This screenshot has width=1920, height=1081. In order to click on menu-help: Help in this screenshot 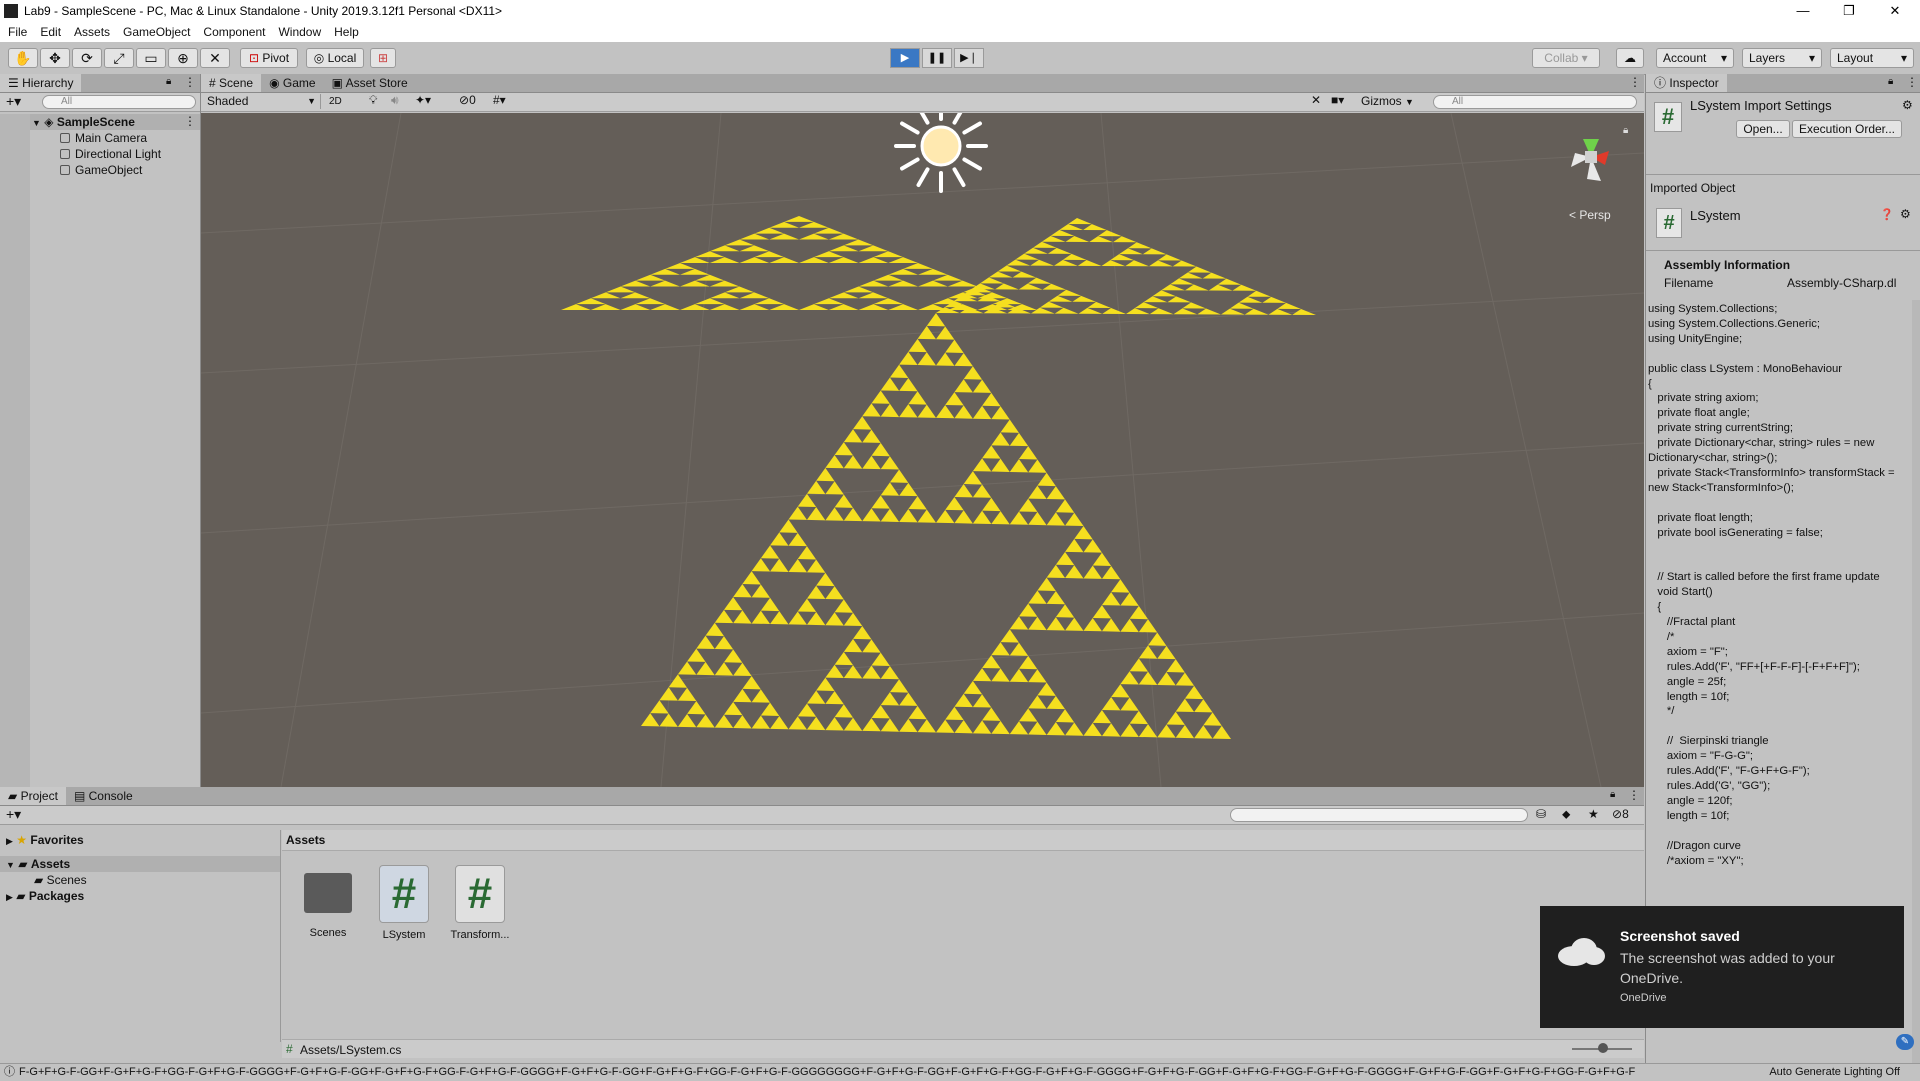, I will do `click(345, 30)`.